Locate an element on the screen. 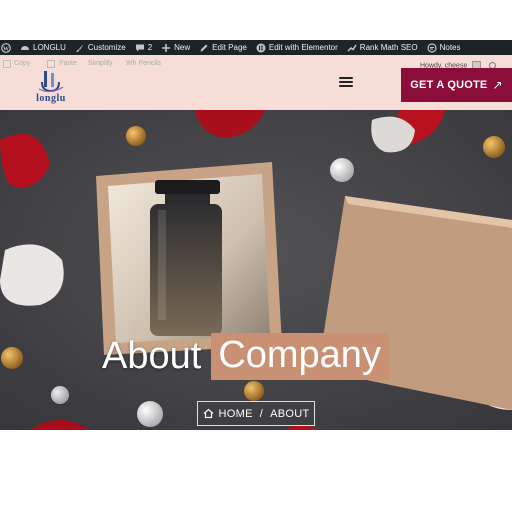 The width and height of the screenshot is (512, 512). get-a-quote-label: GET A QUOTE is located at coordinates (449, 85).